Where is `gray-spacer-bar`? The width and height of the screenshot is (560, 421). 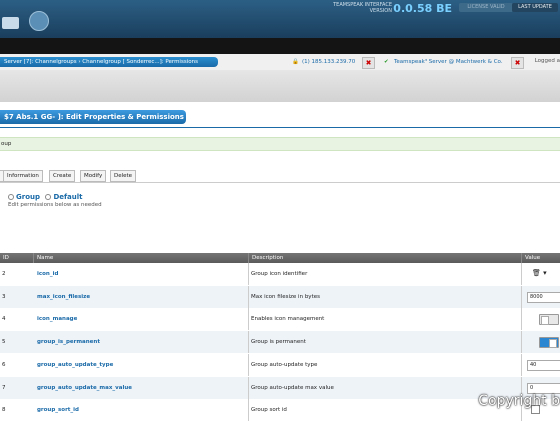 gray-spacer-bar is located at coordinates (280, 86).